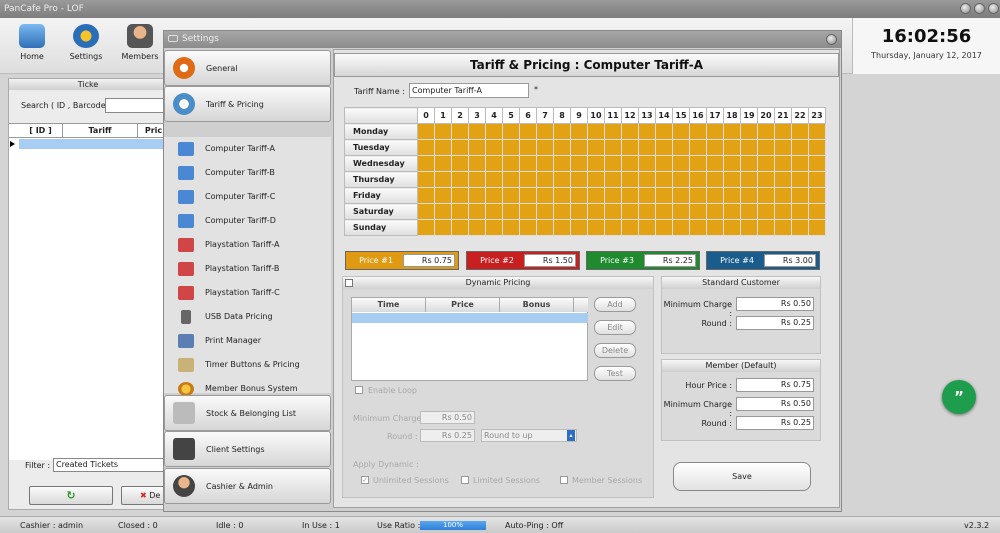 The image size is (1000, 533). I want to click on minimize-button, so click(965, 8).